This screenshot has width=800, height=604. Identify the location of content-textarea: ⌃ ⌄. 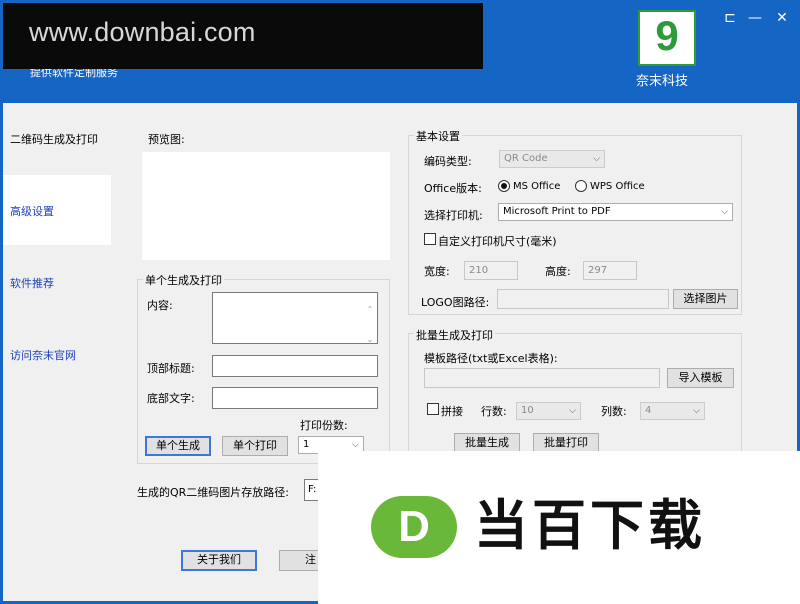
(295, 318).